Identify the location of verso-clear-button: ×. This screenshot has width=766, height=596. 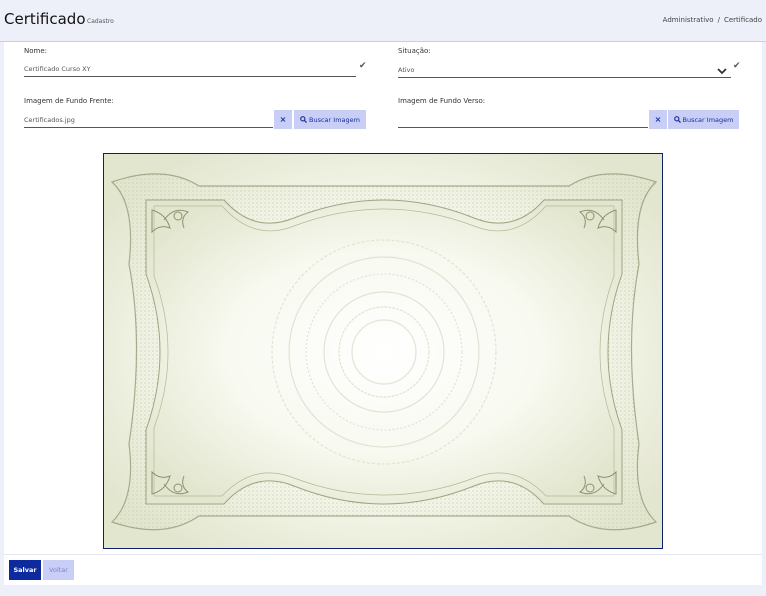
(658, 119).